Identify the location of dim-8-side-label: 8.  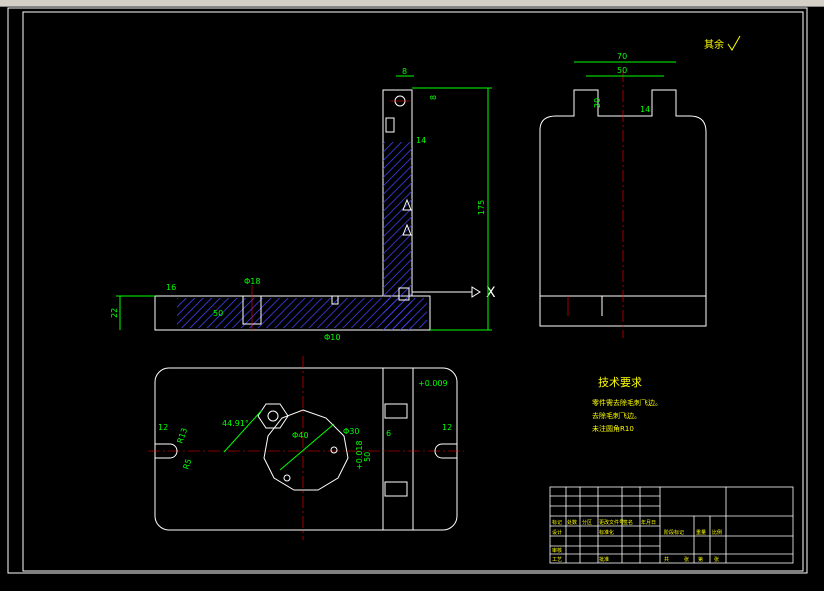
(433, 97).